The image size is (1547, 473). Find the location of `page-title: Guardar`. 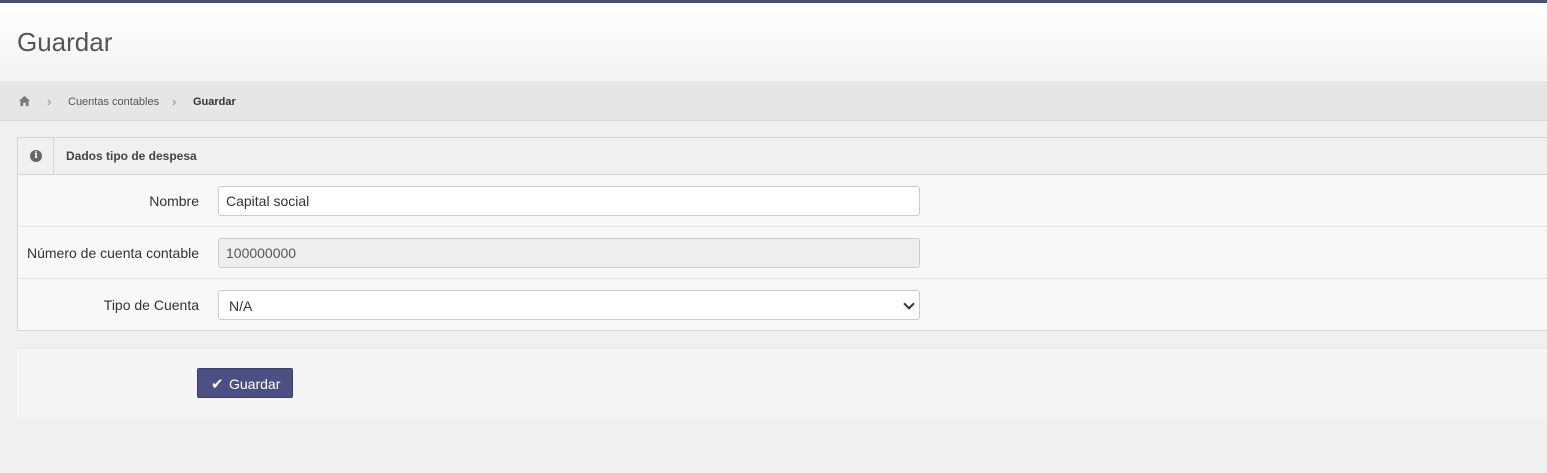

page-title: Guardar is located at coordinates (65, 42).